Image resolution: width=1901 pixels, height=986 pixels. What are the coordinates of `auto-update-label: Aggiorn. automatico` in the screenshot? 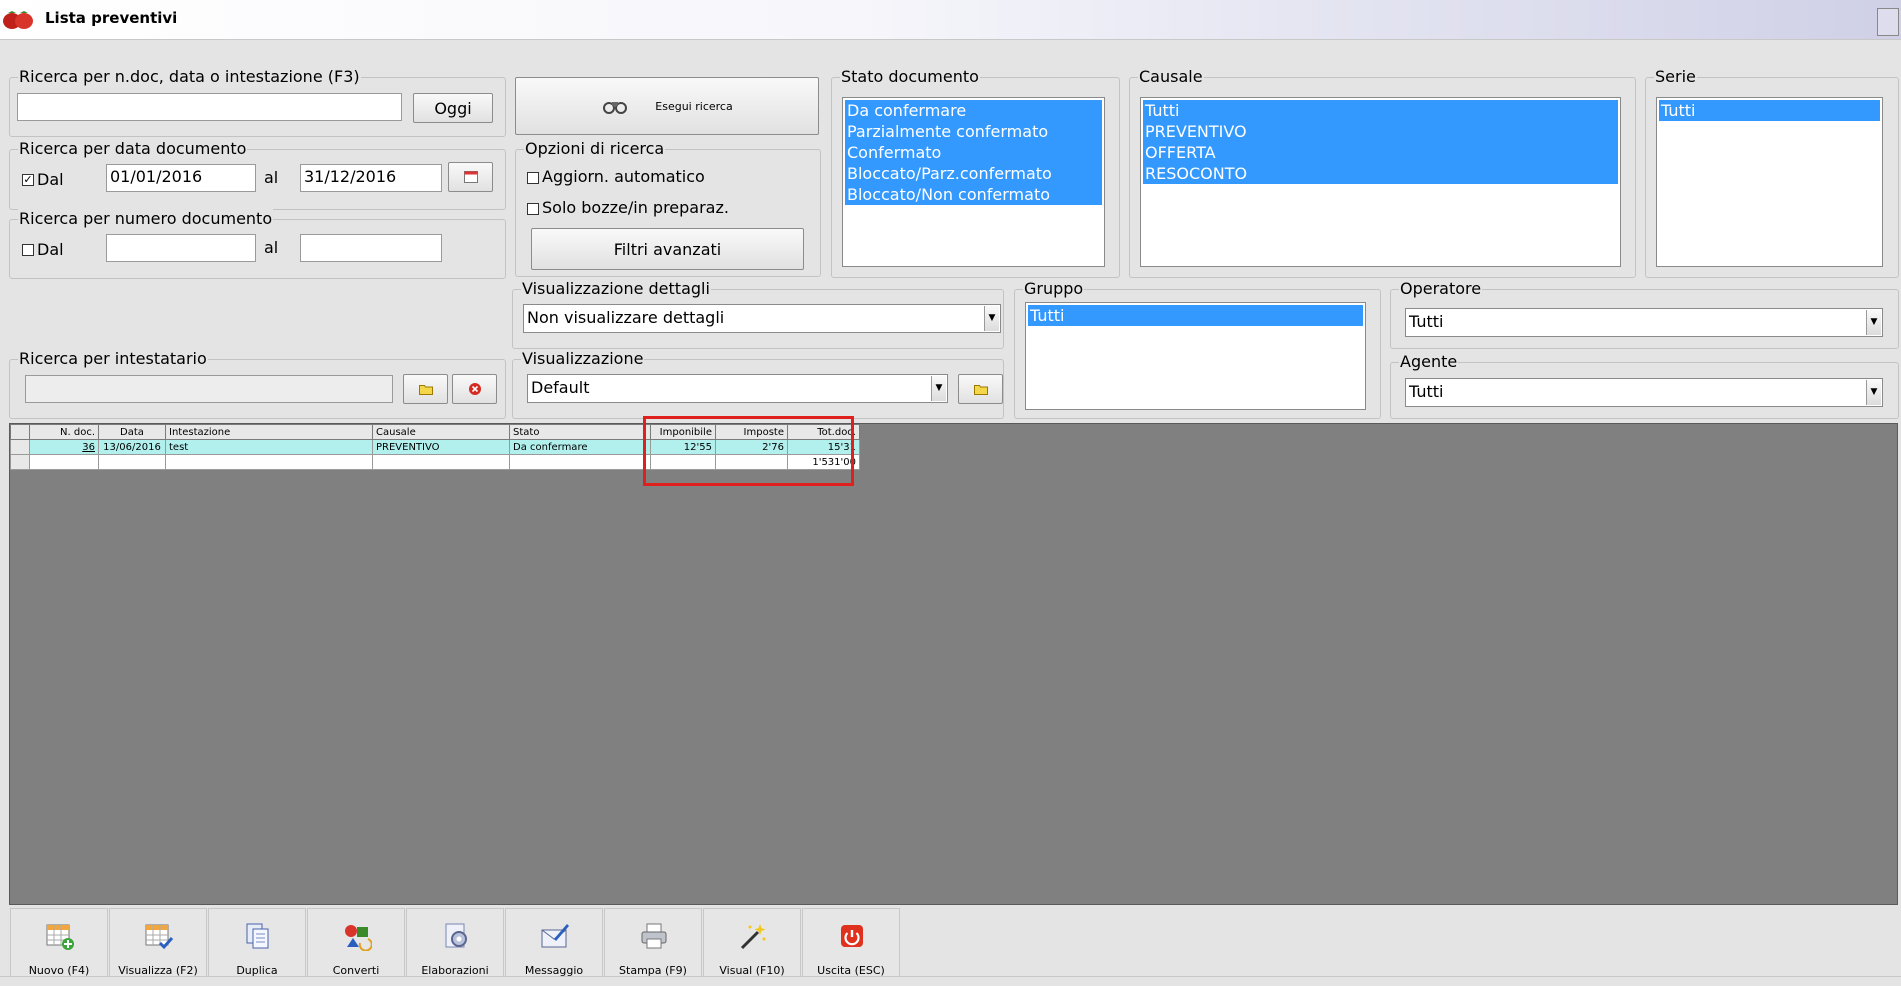 It's located at (623, 176).